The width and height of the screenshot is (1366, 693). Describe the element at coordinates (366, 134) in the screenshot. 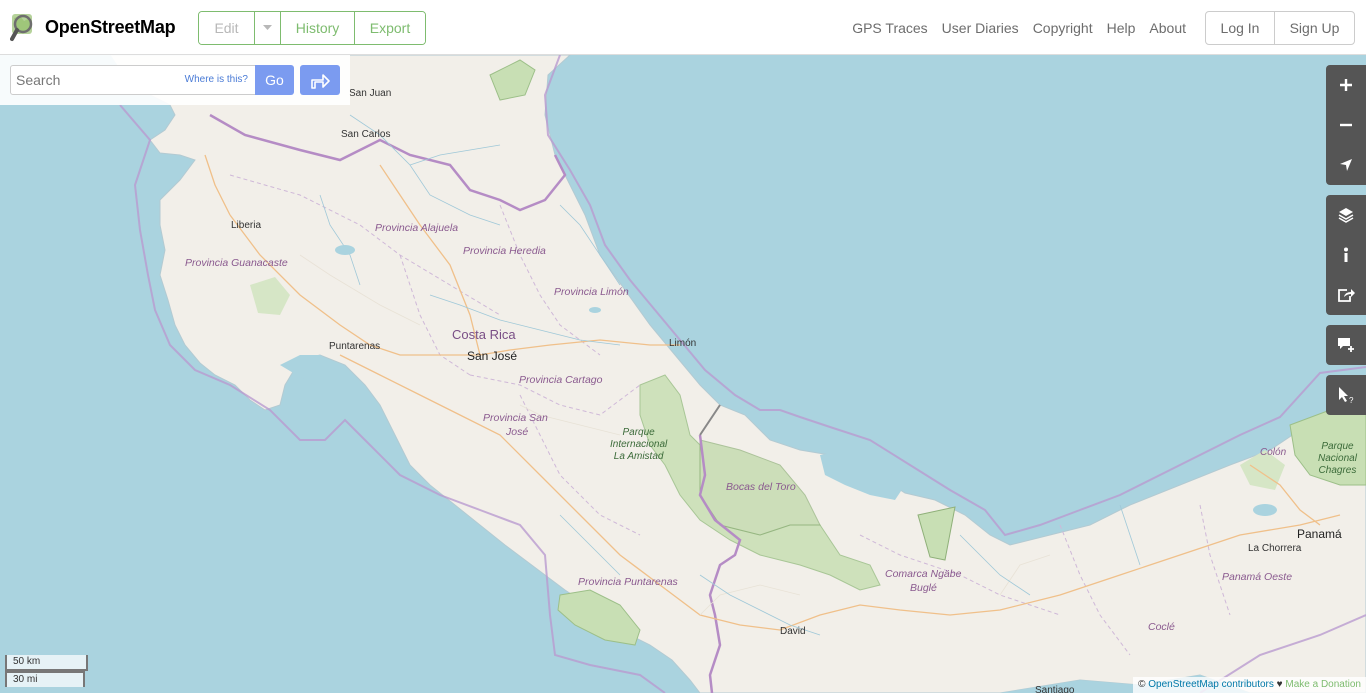

I see `city-label: San Carlos` at that location.